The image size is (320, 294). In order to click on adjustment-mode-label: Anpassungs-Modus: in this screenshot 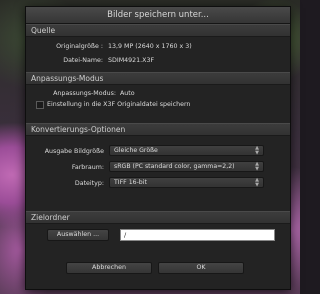, I will do `click(84, 93)`.